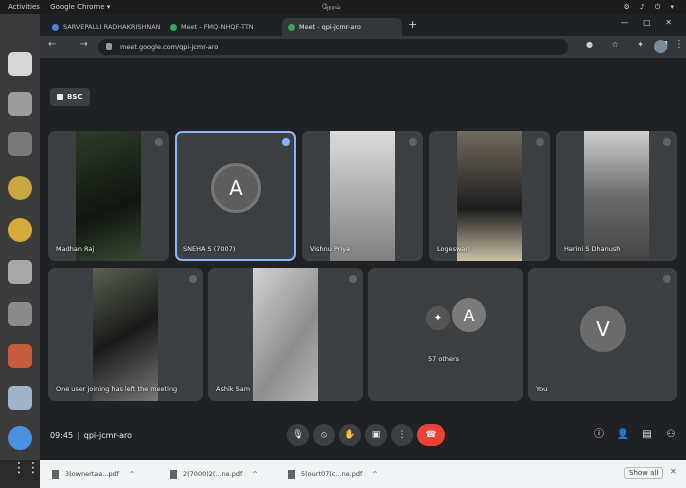 The width and height of the screenshot is (686, 488). I want to click on show-applications-icon: ⋮⋮, so click(26, 468).